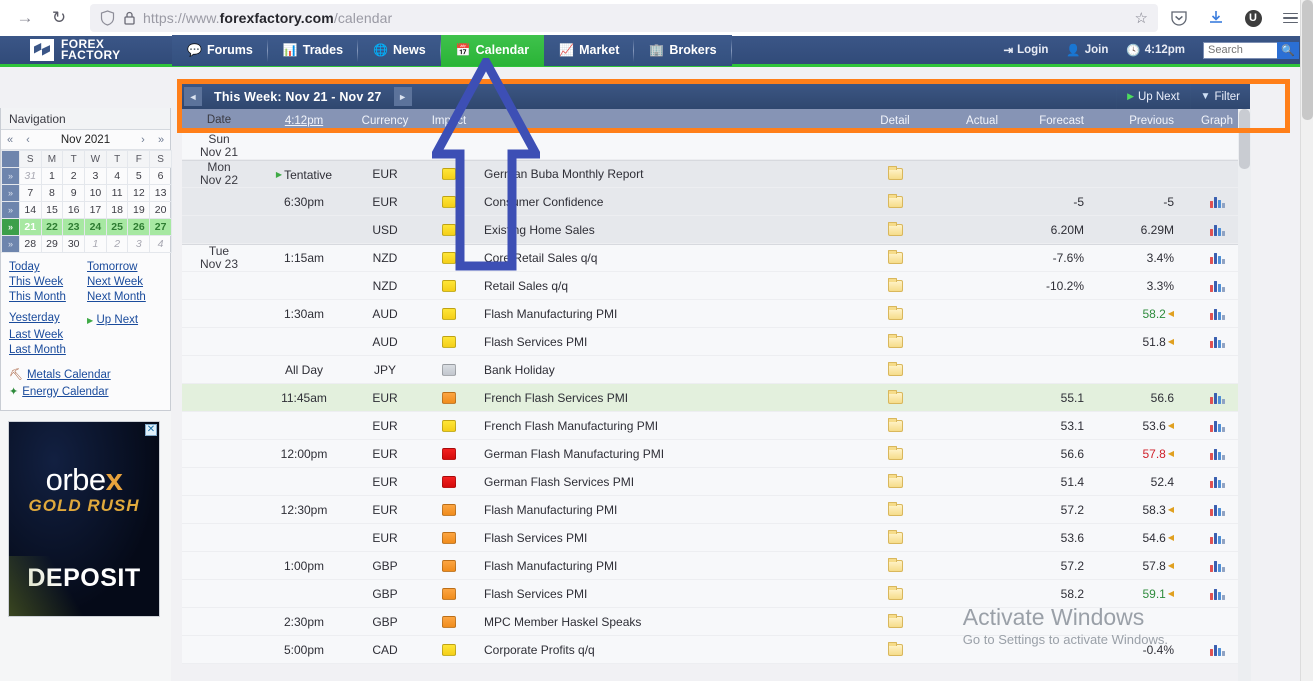 Image resolution: width=1313 pixels, height=681 pixels. Describe the element at coordinates (1216, 18) in the screenshot. I see `download-icon` at that location.